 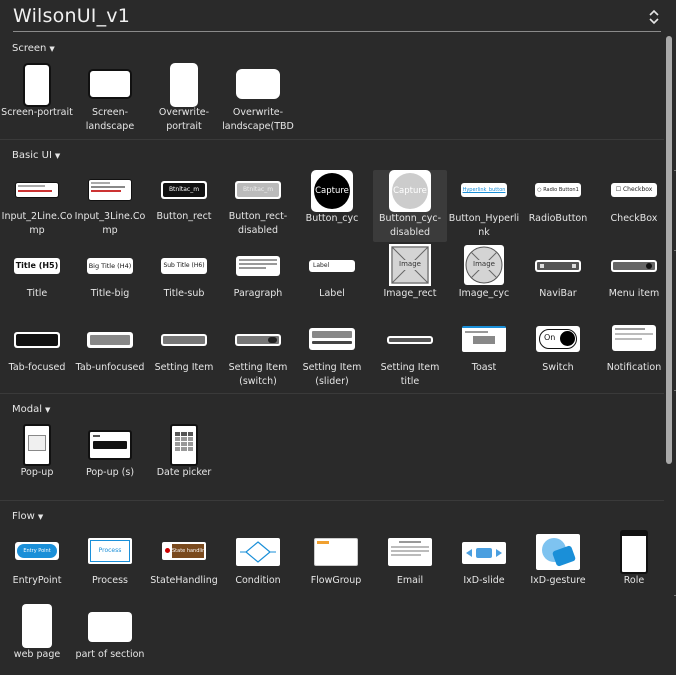 What do you see at coordinates (258, 293) in the screenshot?
I see `item-label: Paragraph` at bounding box center [258, 293].